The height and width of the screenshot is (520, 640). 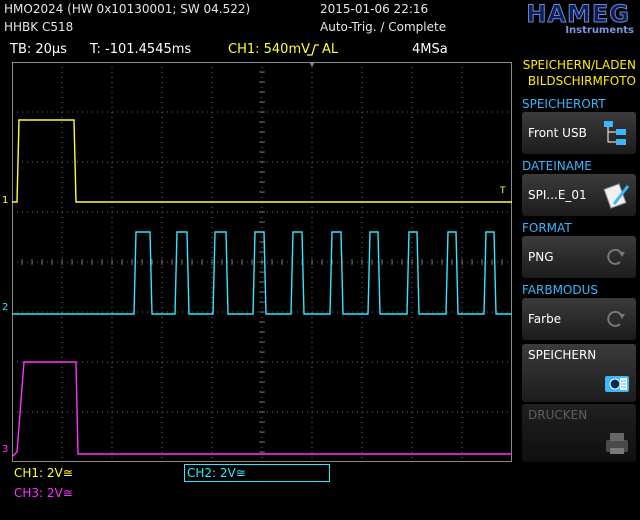 I want to click on date-time: 2015-01-06 22:16, so click(x=374, y=9).